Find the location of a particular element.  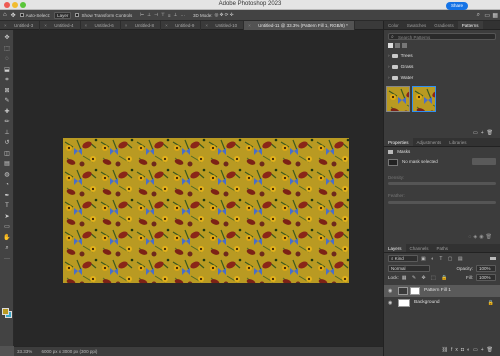

document-tab: × Untitled-10 is located at coordinates (223, 25).